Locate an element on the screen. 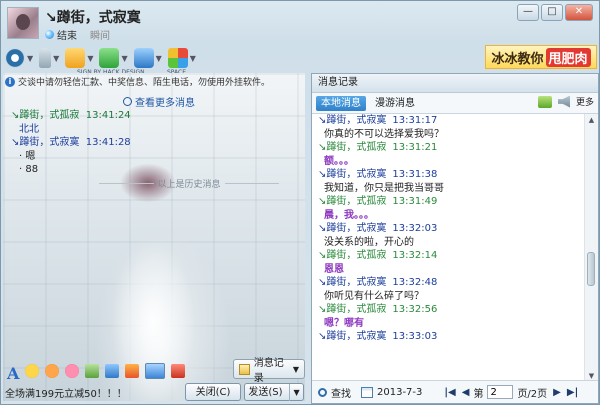 The width and height of the screenshot is (600, 405). view-more-messages-link: 查看更多消息 is located at coordinates (159, 101).